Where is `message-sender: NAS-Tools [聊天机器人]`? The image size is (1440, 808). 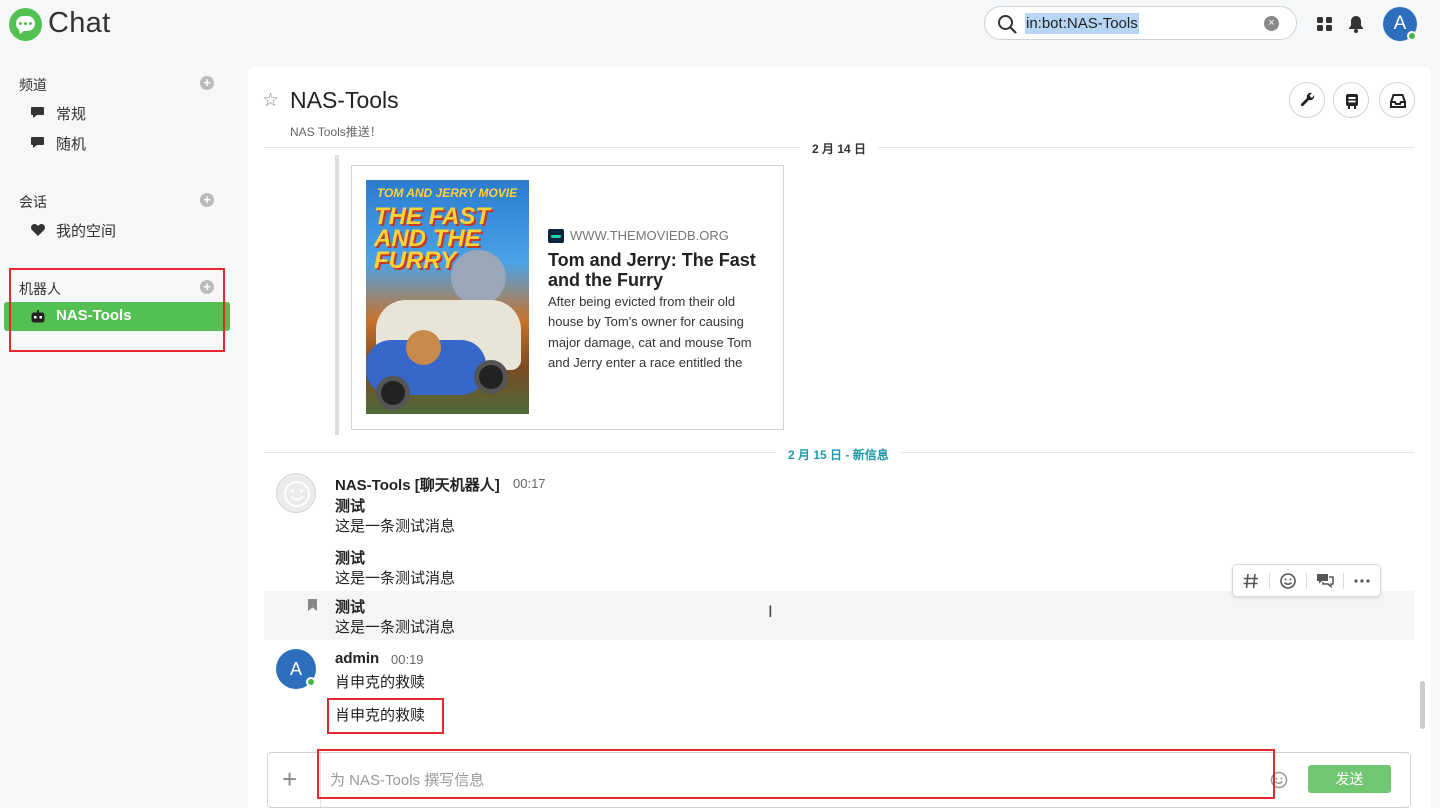
message-sender: NAS-Tools [聊天机器人] is located at coordinates (417, 484).